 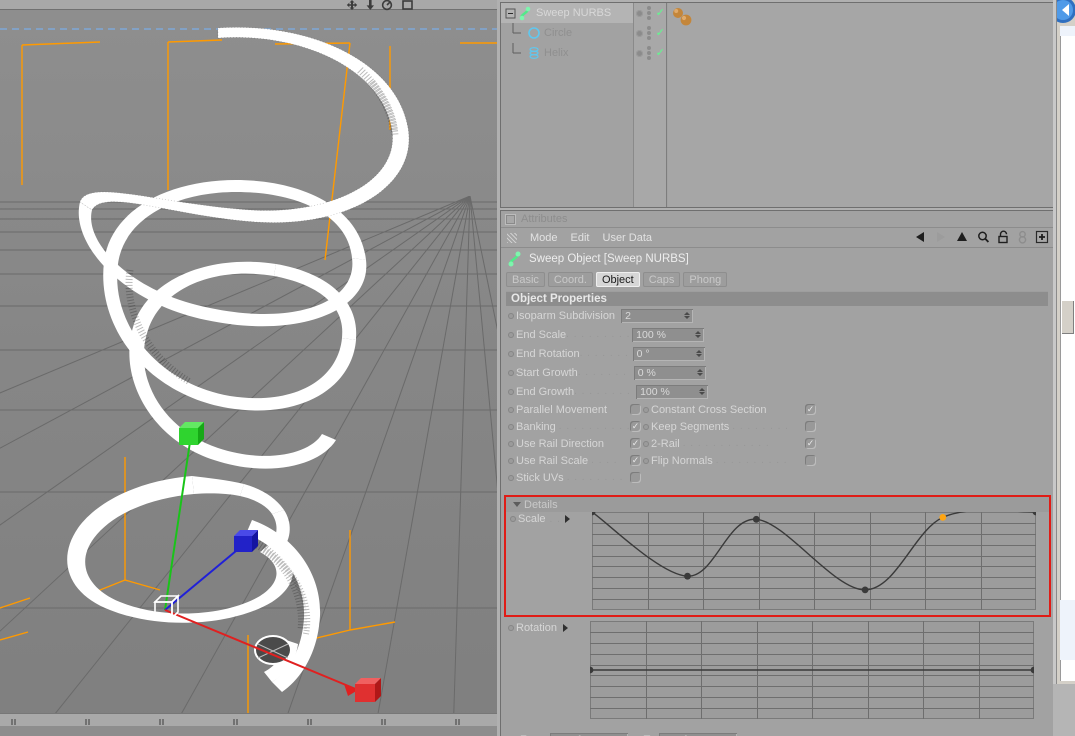 I want to click on checkbox-row-5: Stick UVs . . . . . . . ., so click(x=777, y=477).